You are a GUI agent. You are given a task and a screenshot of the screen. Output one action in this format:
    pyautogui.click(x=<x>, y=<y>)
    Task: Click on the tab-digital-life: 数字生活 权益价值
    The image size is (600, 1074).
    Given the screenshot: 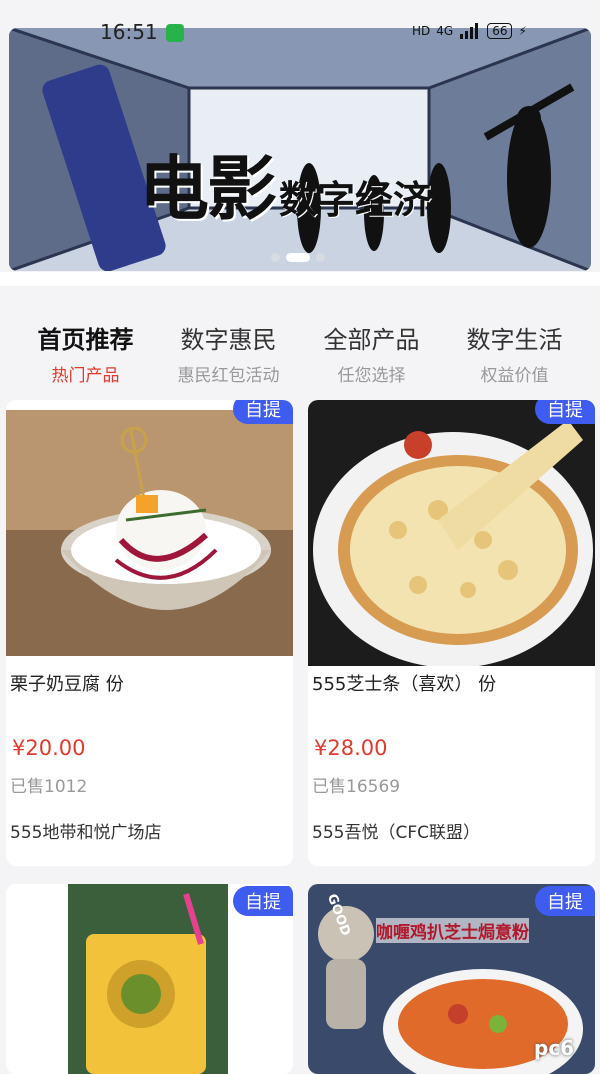 What is the action you would take?
    pyautogui.click(x=514, y=340)
    